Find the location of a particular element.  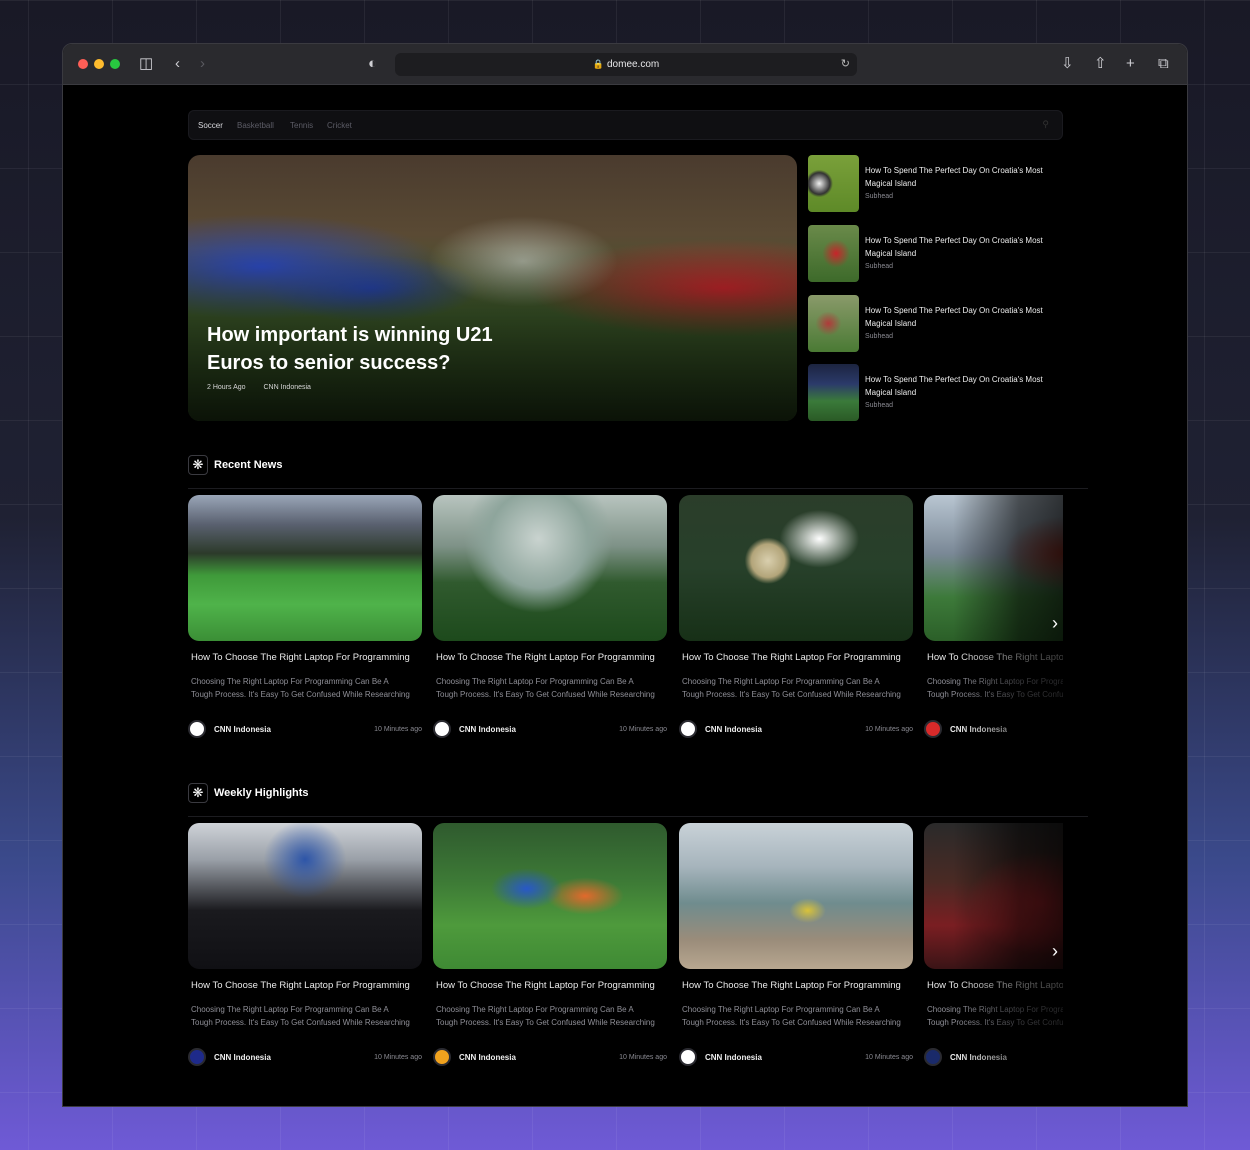

address-bar: 🔒 domee.com ↻ is located at coordinates (626, 64).